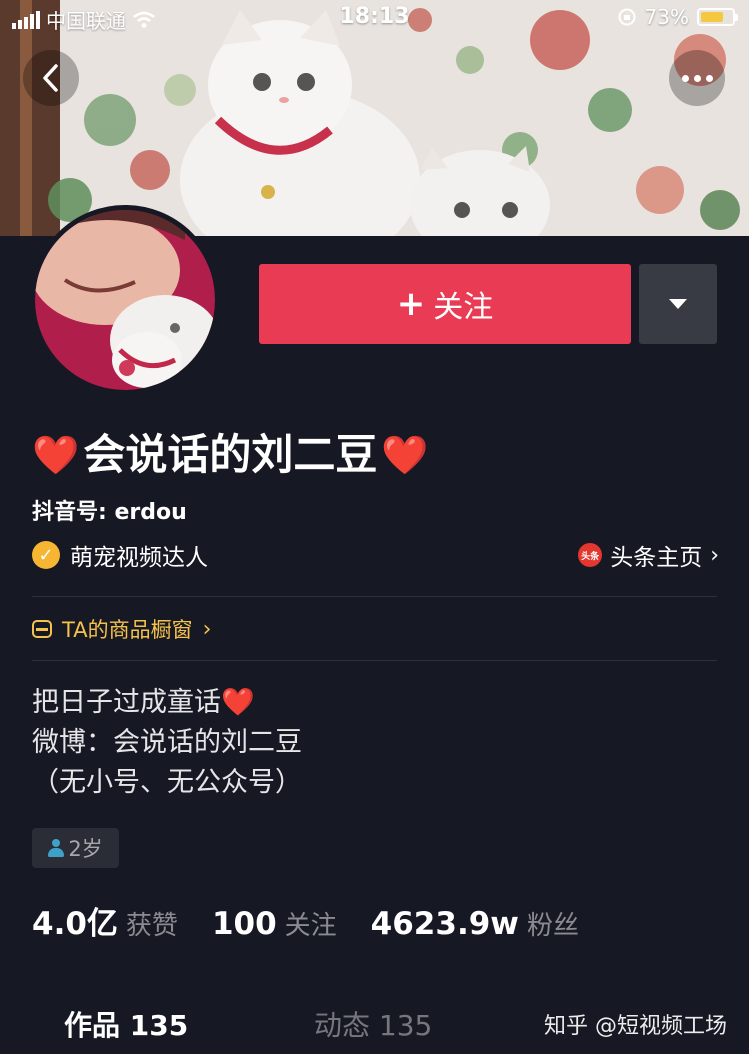  Describe the element at coordinates (656, 558) in the screenshot. I see `toutiao-label: 头条主页` at that location.